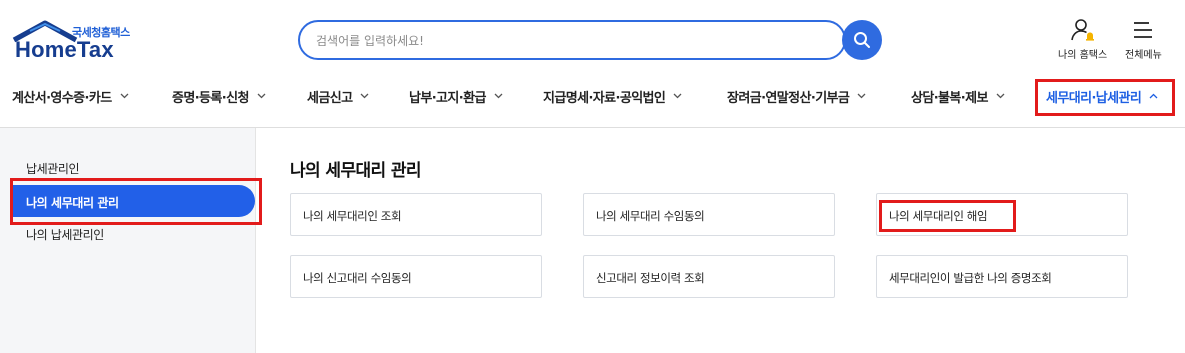 The height and width of the screenshot is (353, 1185). I want to click on card-label: 나의 세무대리 수임동의, so click(650, 216).